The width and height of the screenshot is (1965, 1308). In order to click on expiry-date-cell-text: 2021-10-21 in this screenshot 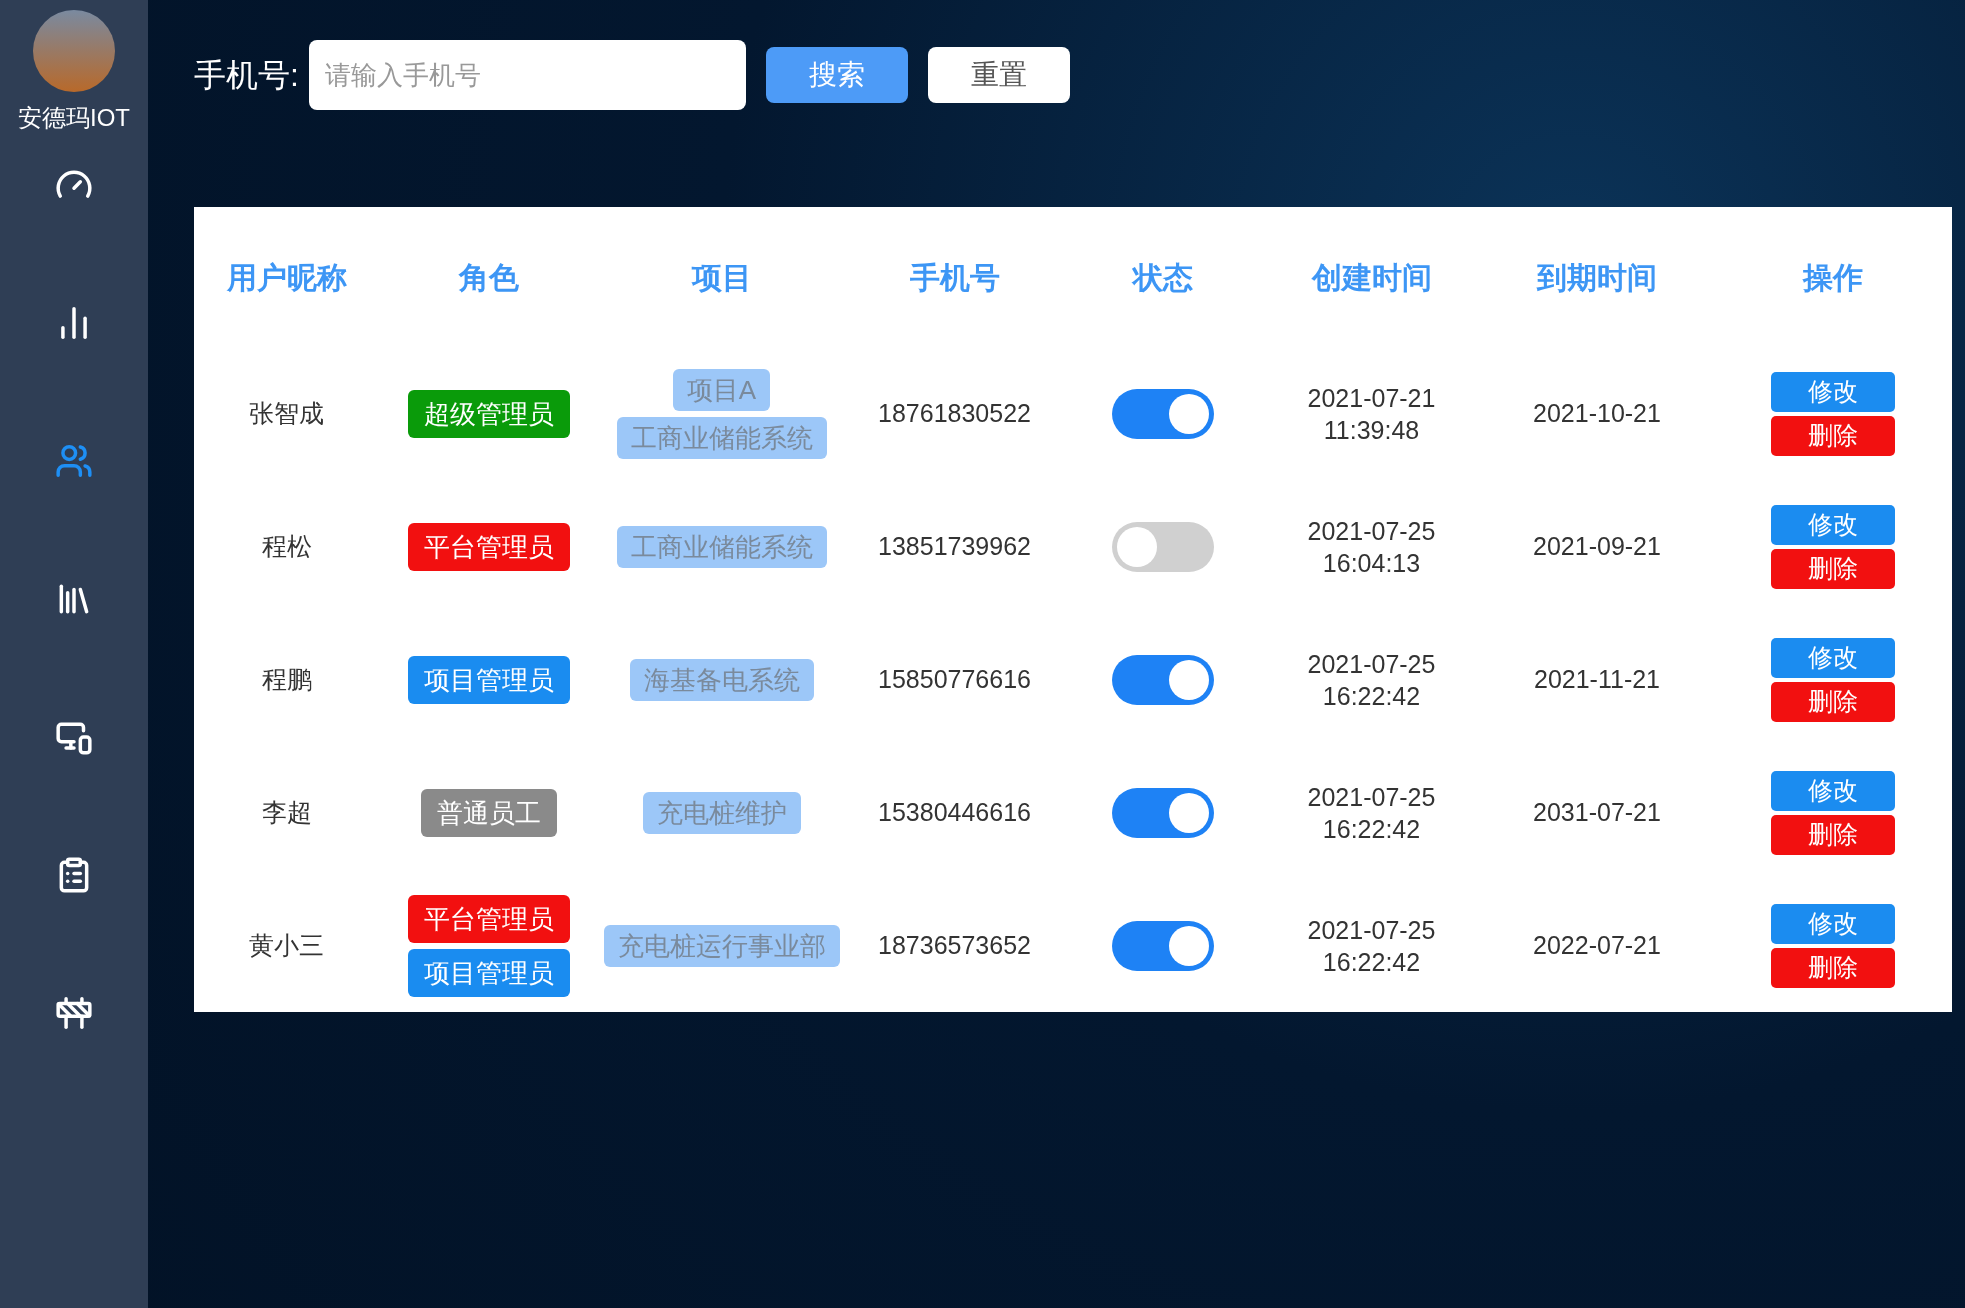, I will do `click(1597, 413)`.